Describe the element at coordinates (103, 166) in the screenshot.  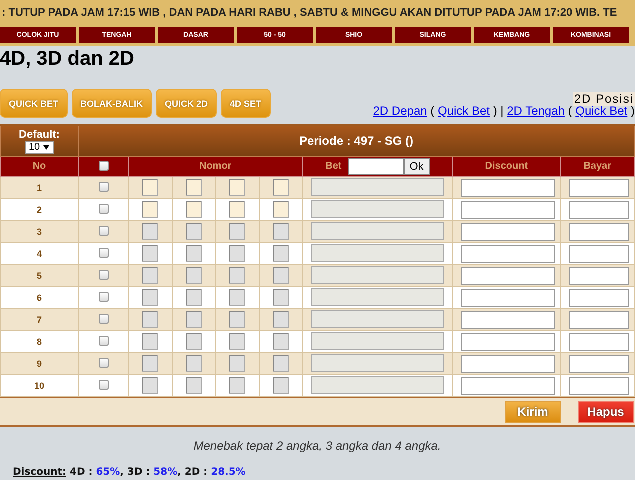
I see `select-all-checkbox` at that location.